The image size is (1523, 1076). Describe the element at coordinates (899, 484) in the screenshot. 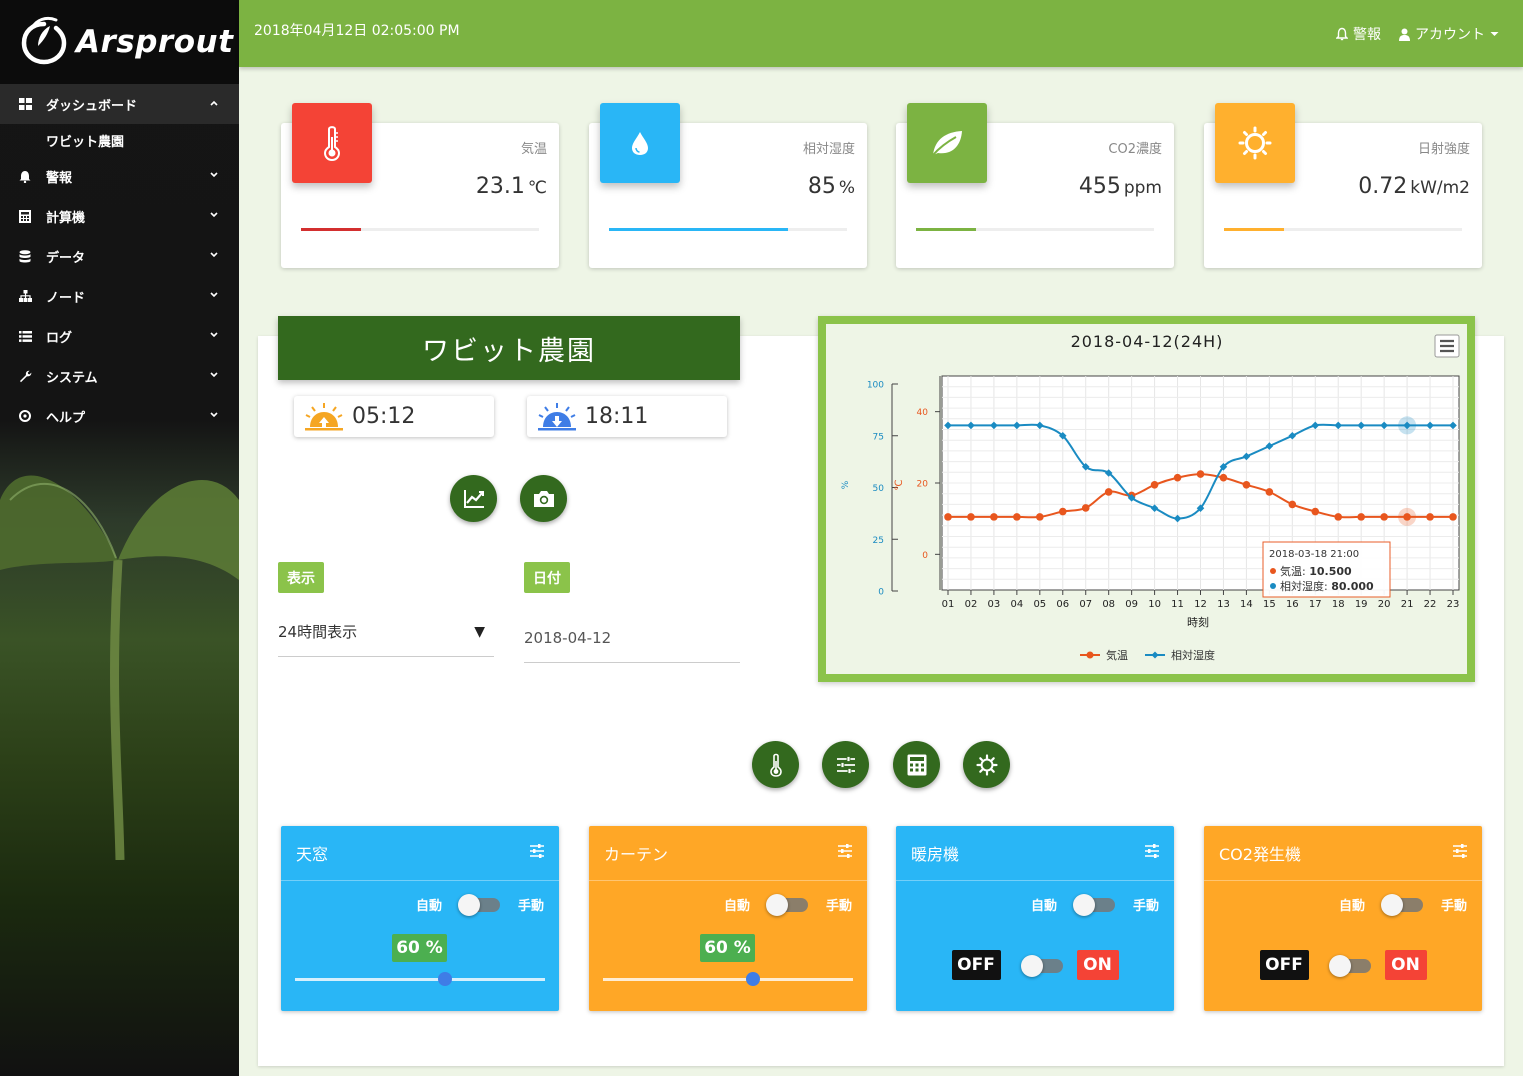

I see `axis-label-temperature: ℃` at that location.